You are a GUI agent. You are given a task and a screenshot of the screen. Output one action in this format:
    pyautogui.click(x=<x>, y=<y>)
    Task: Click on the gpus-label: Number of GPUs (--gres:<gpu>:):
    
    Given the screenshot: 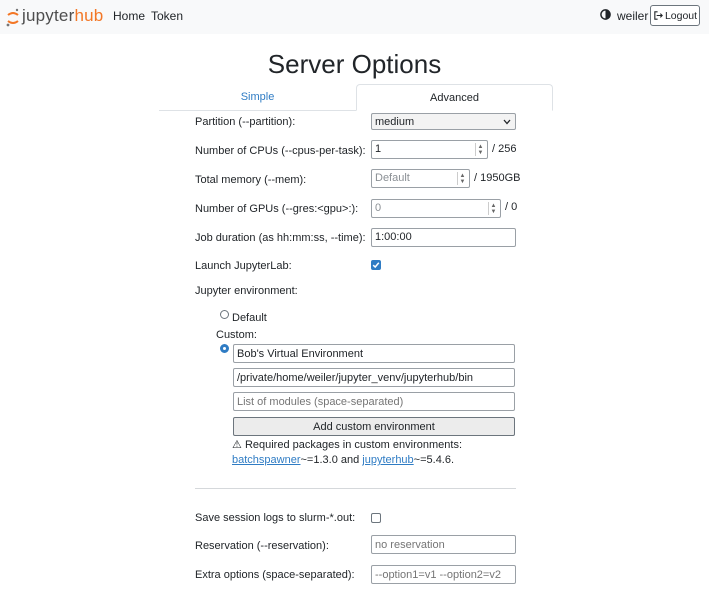 What is the action you would take?
    pyautogui.click(x=277, y=209)
    